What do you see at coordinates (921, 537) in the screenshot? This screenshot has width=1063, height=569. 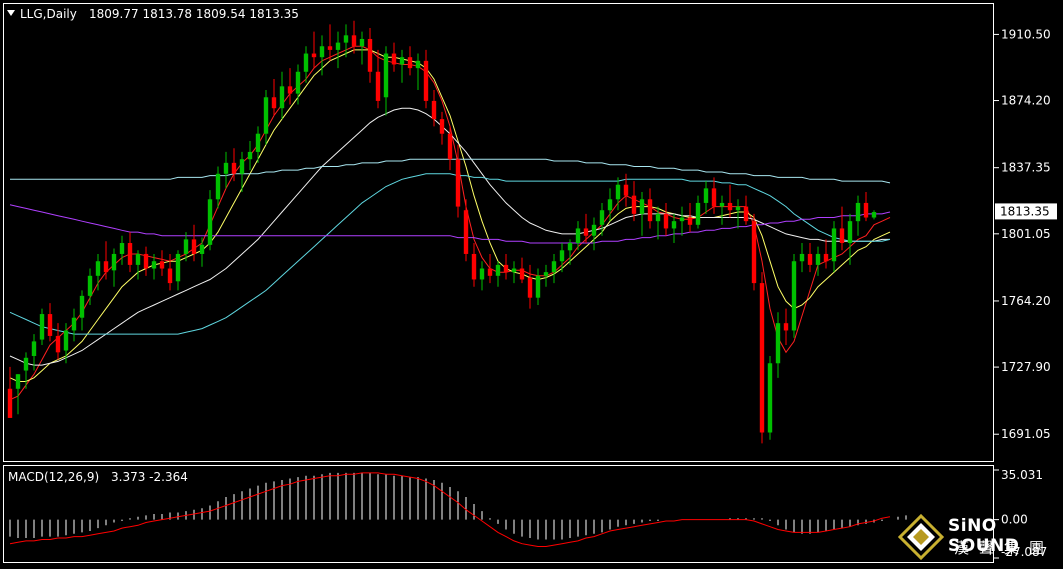 I see `diamond-logo-icon` at bounding box center [921, 537].